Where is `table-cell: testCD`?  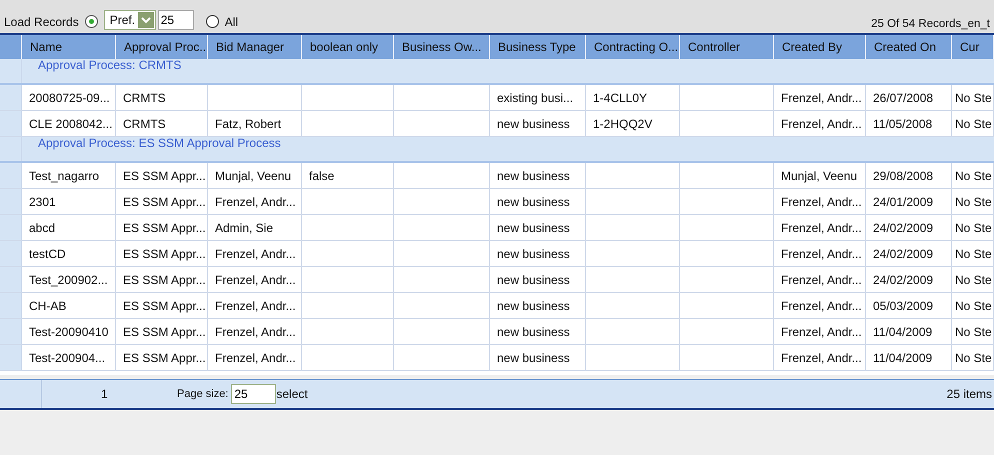 table-cell: testCD is located at coordinates (69, 254).